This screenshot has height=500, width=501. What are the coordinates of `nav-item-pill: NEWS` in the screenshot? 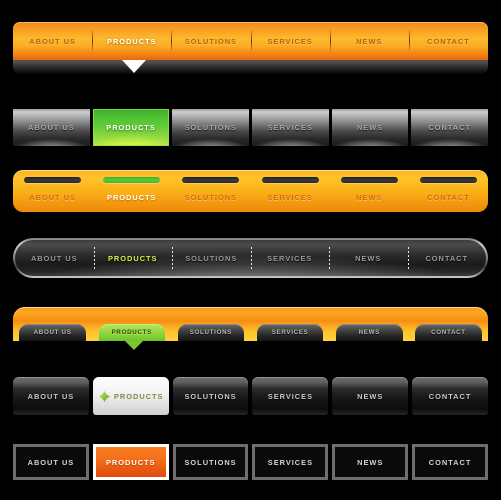 It's located at (369, 332).